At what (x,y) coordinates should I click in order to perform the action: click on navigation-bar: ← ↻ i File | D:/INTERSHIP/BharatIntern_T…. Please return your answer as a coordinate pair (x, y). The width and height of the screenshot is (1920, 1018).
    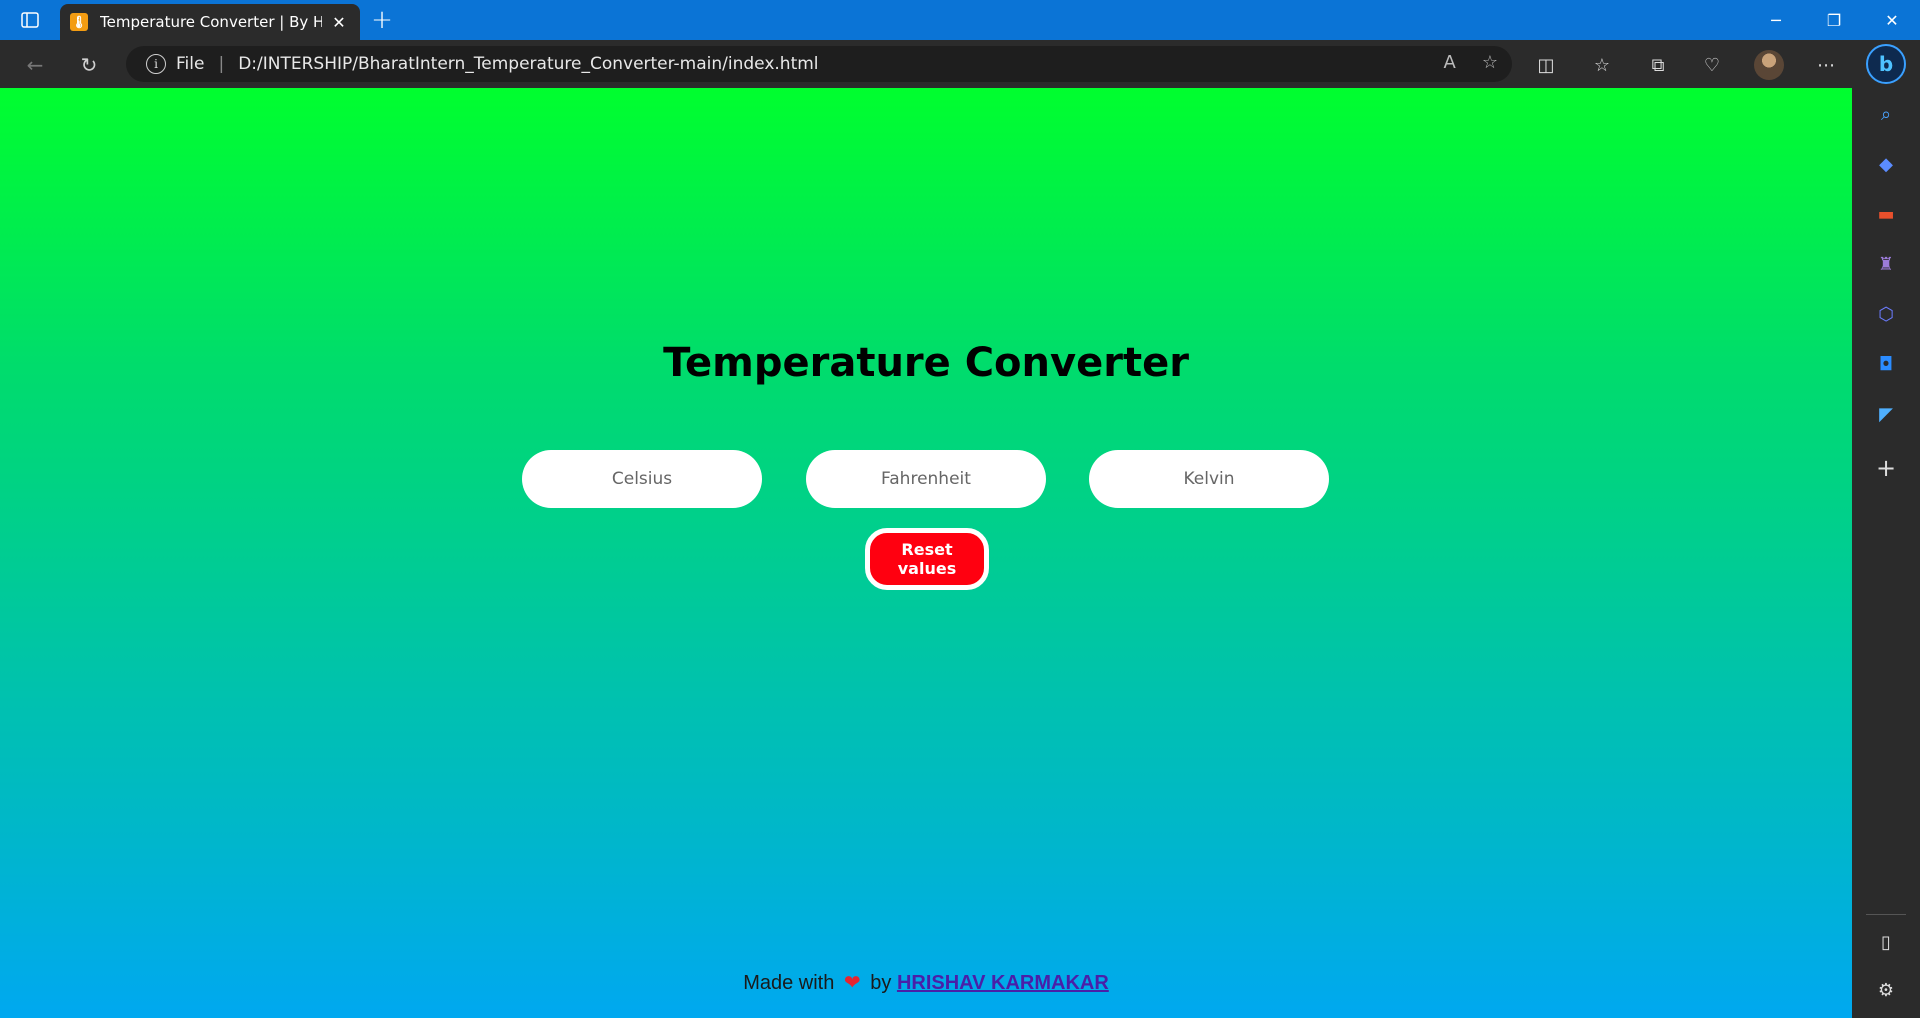
    Looking at the image, I should click on (960, 64).